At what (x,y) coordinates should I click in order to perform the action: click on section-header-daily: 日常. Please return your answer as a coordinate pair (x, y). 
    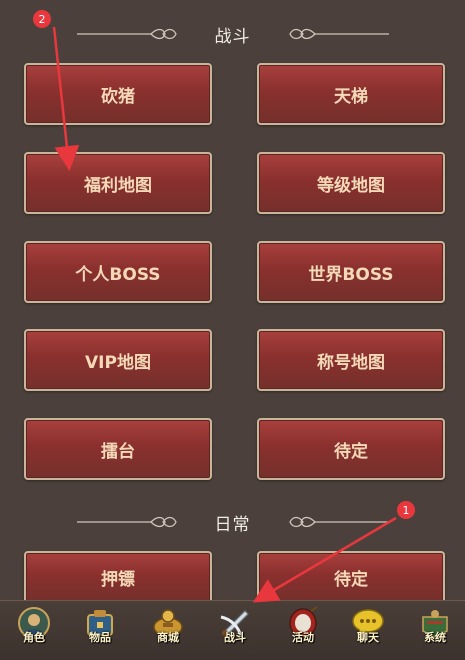
    Looking at the image, I should click on (232, 522).